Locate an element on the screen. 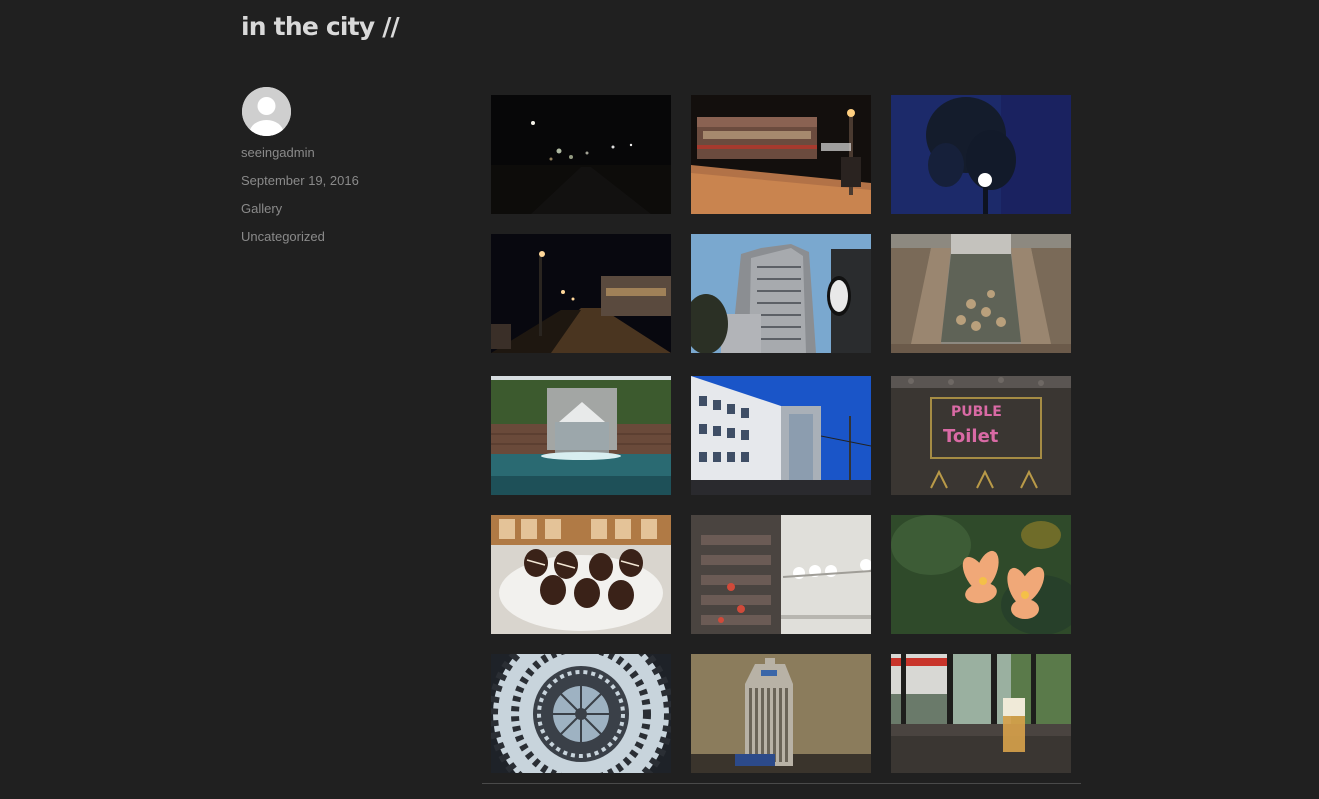 The height and width of the screenshot is (799, 1319). post-title: in the city // is located at coordinates (320, 26).